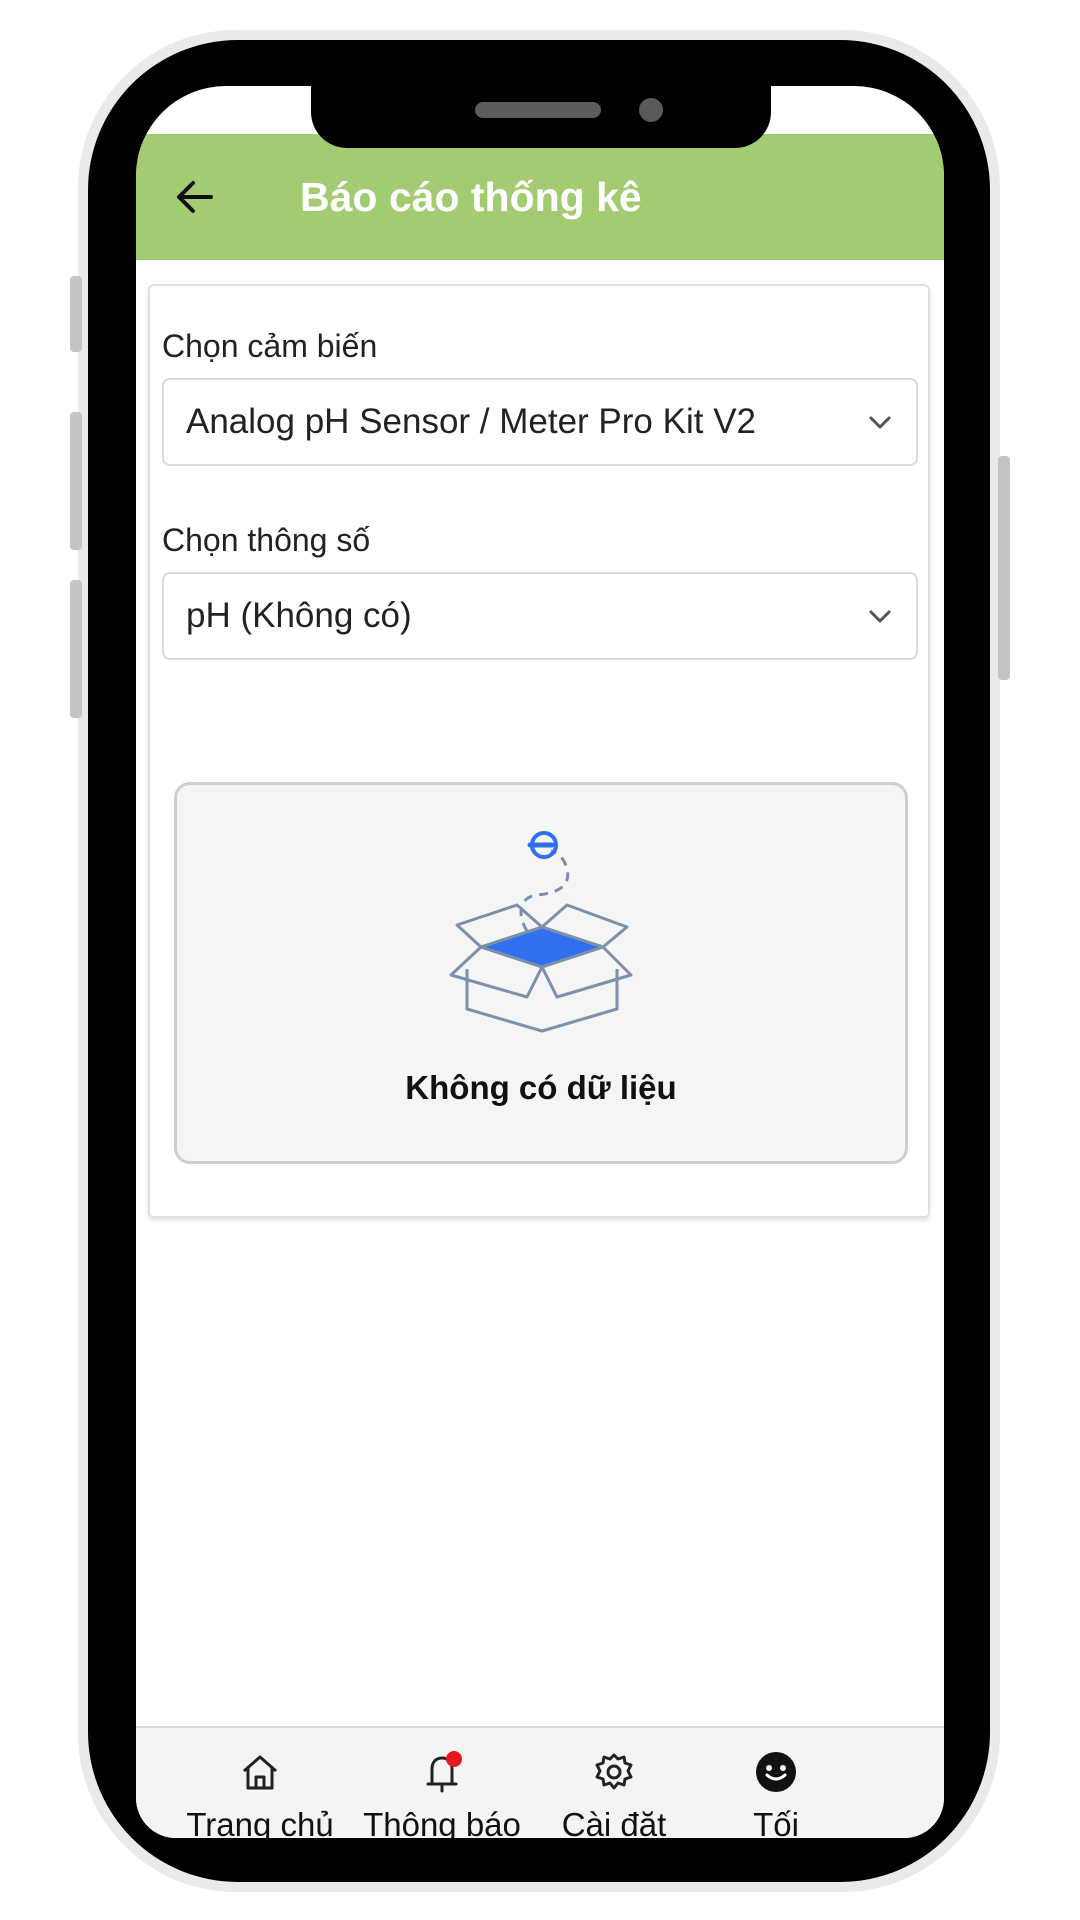 This screenshot has width=1080, height=1920. Describe the element at coordinates (538, 110) in the screenshot. I see `speaker` at that location.